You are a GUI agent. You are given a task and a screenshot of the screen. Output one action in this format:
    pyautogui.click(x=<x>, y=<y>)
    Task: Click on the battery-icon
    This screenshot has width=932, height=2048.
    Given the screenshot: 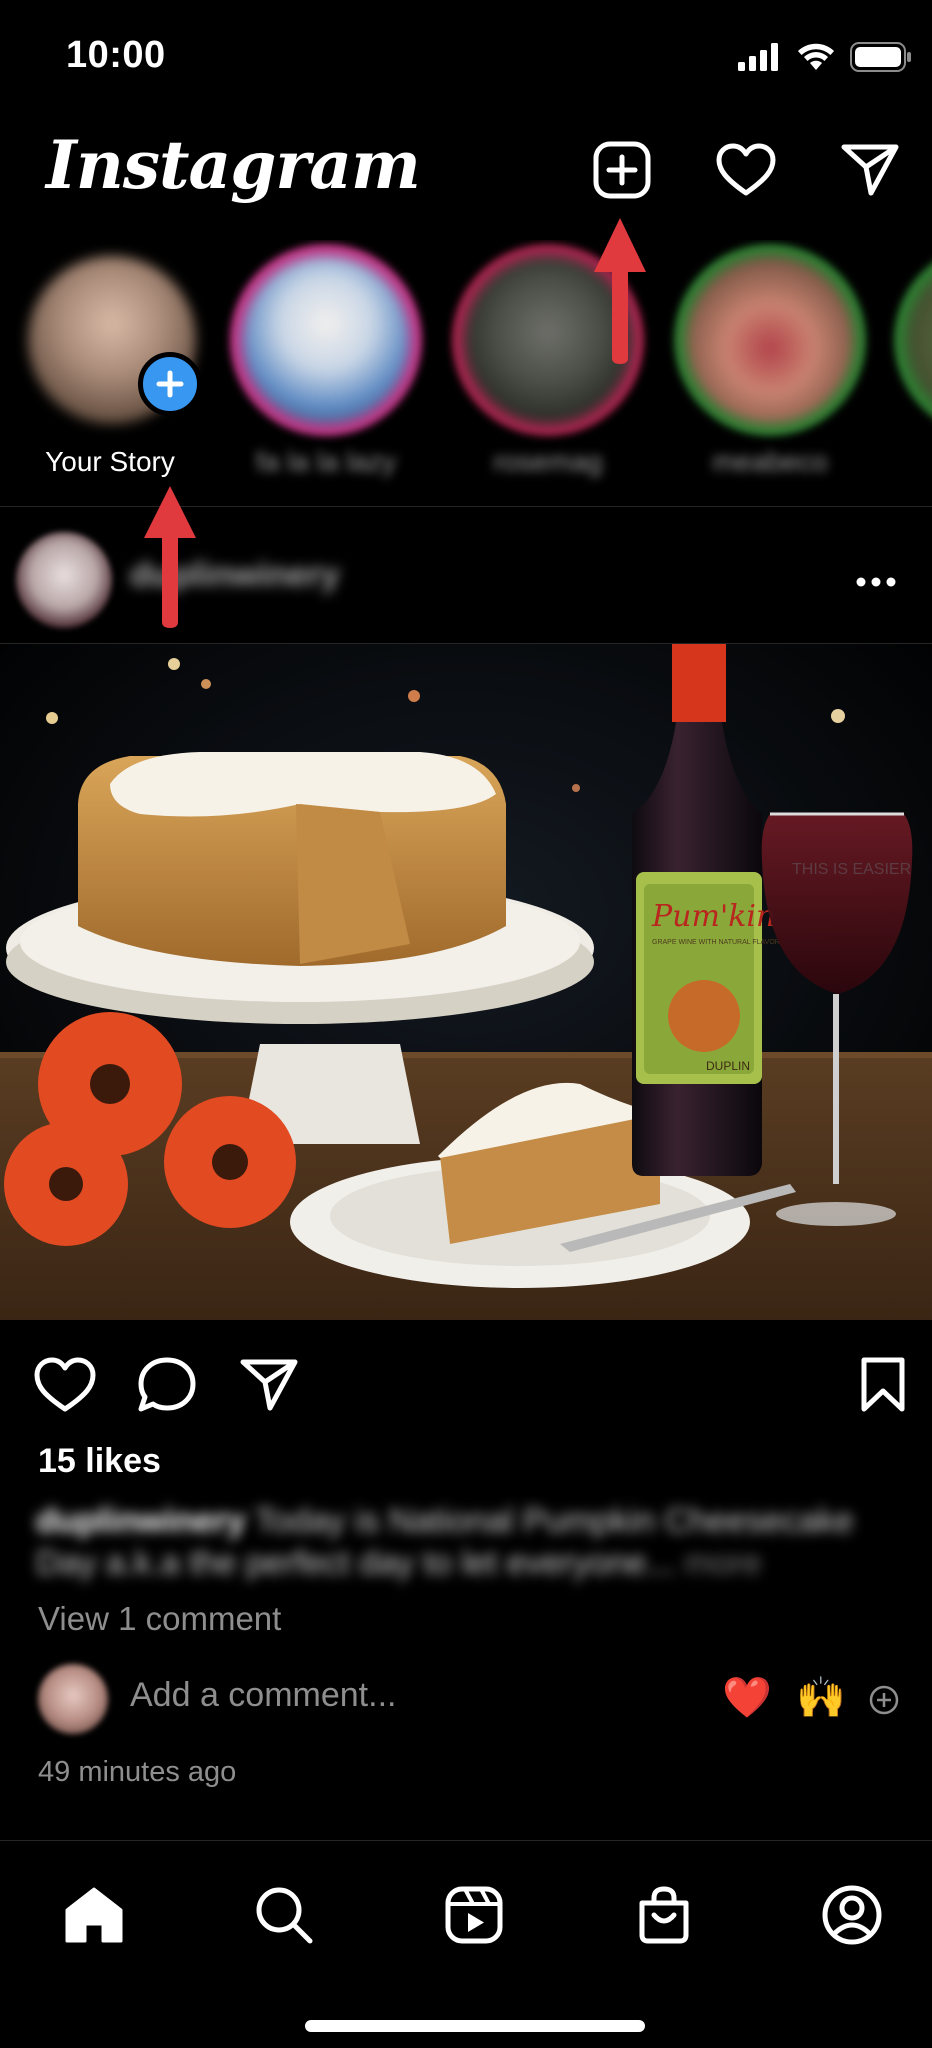 What is the action you would take?
    pyautogui.click(x=880, y=57)
    